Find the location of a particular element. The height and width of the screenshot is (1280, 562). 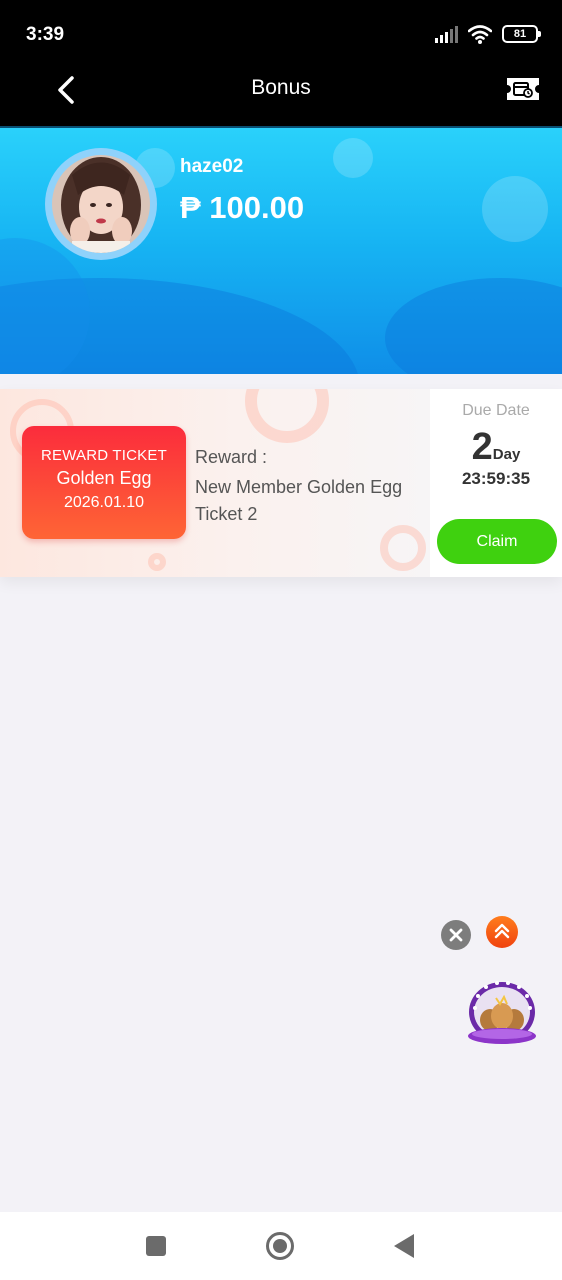

due-time: 23:59:35 is located at coordinates (496, 478).